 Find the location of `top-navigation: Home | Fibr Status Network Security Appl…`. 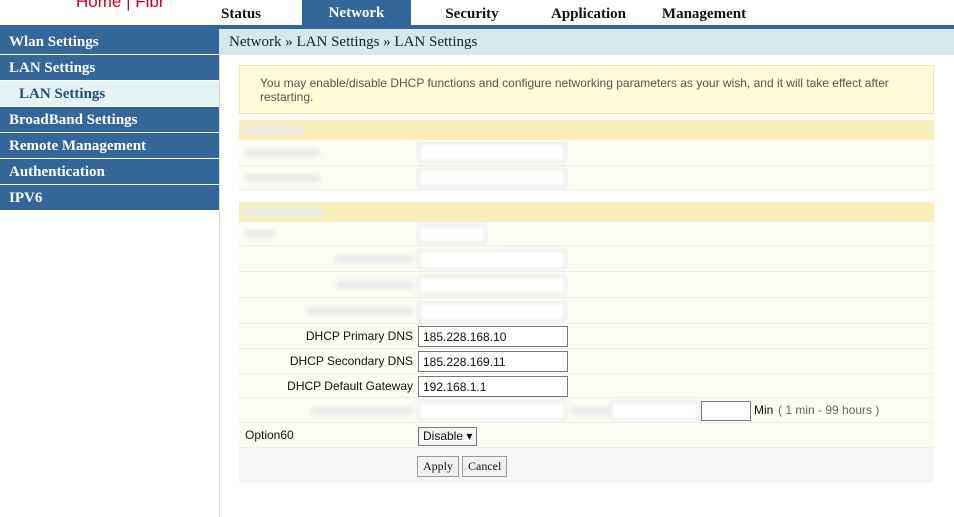

top-navigation: Home | Fibr Status Network Security Appl… is located at coordinates (477, 14).